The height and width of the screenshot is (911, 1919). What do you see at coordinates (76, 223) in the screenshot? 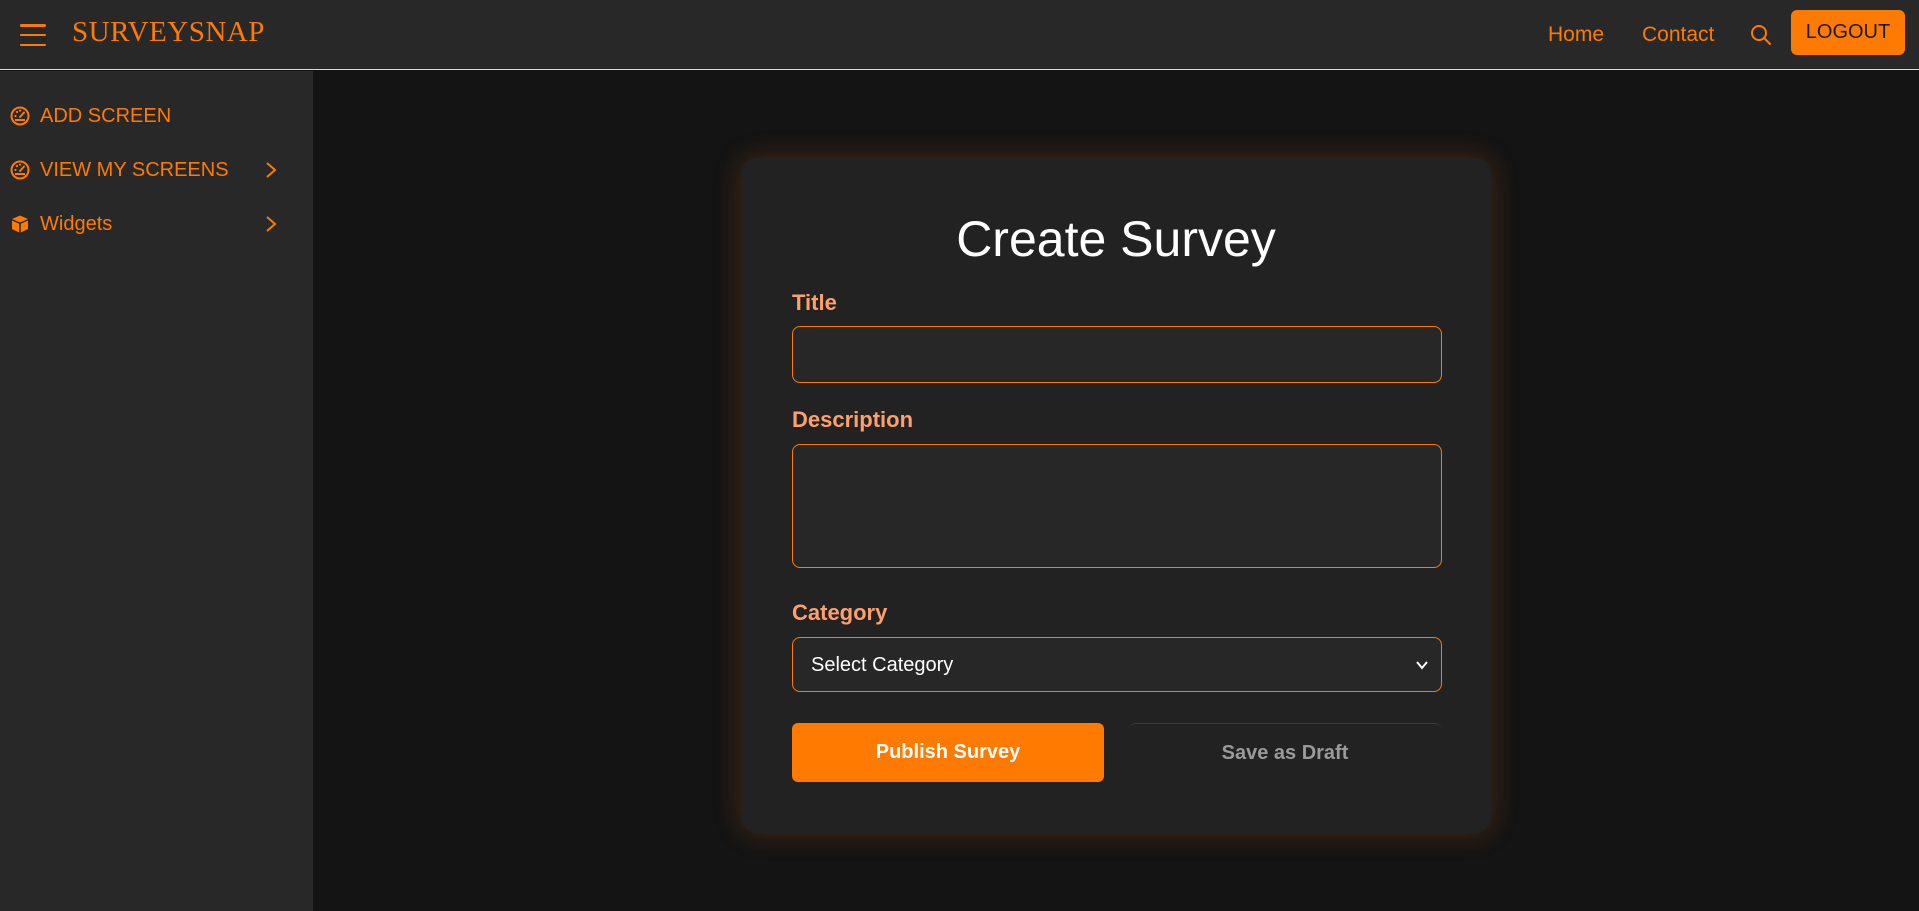
I see `sidebar-item-label: Widgets` at bounding box center [76, 223].